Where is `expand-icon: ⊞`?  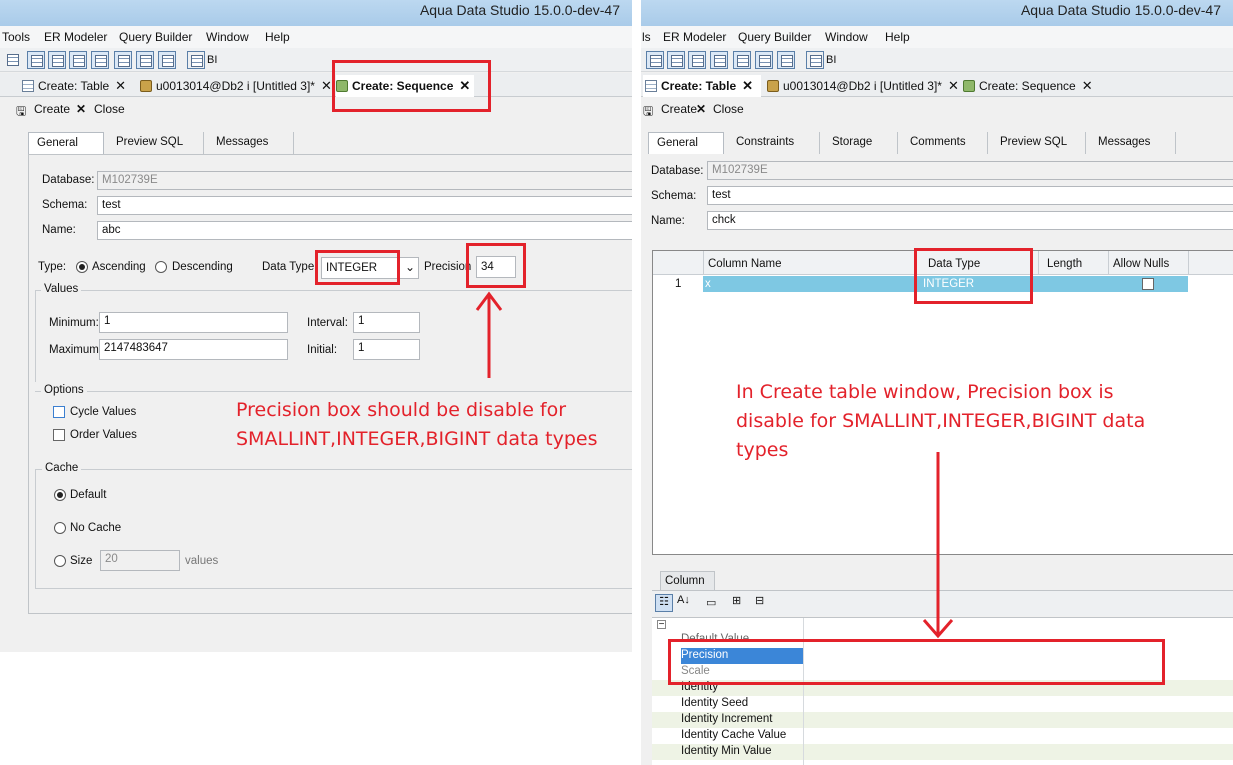
expand-icon: ⊞ is located at coordinates (736, 600).